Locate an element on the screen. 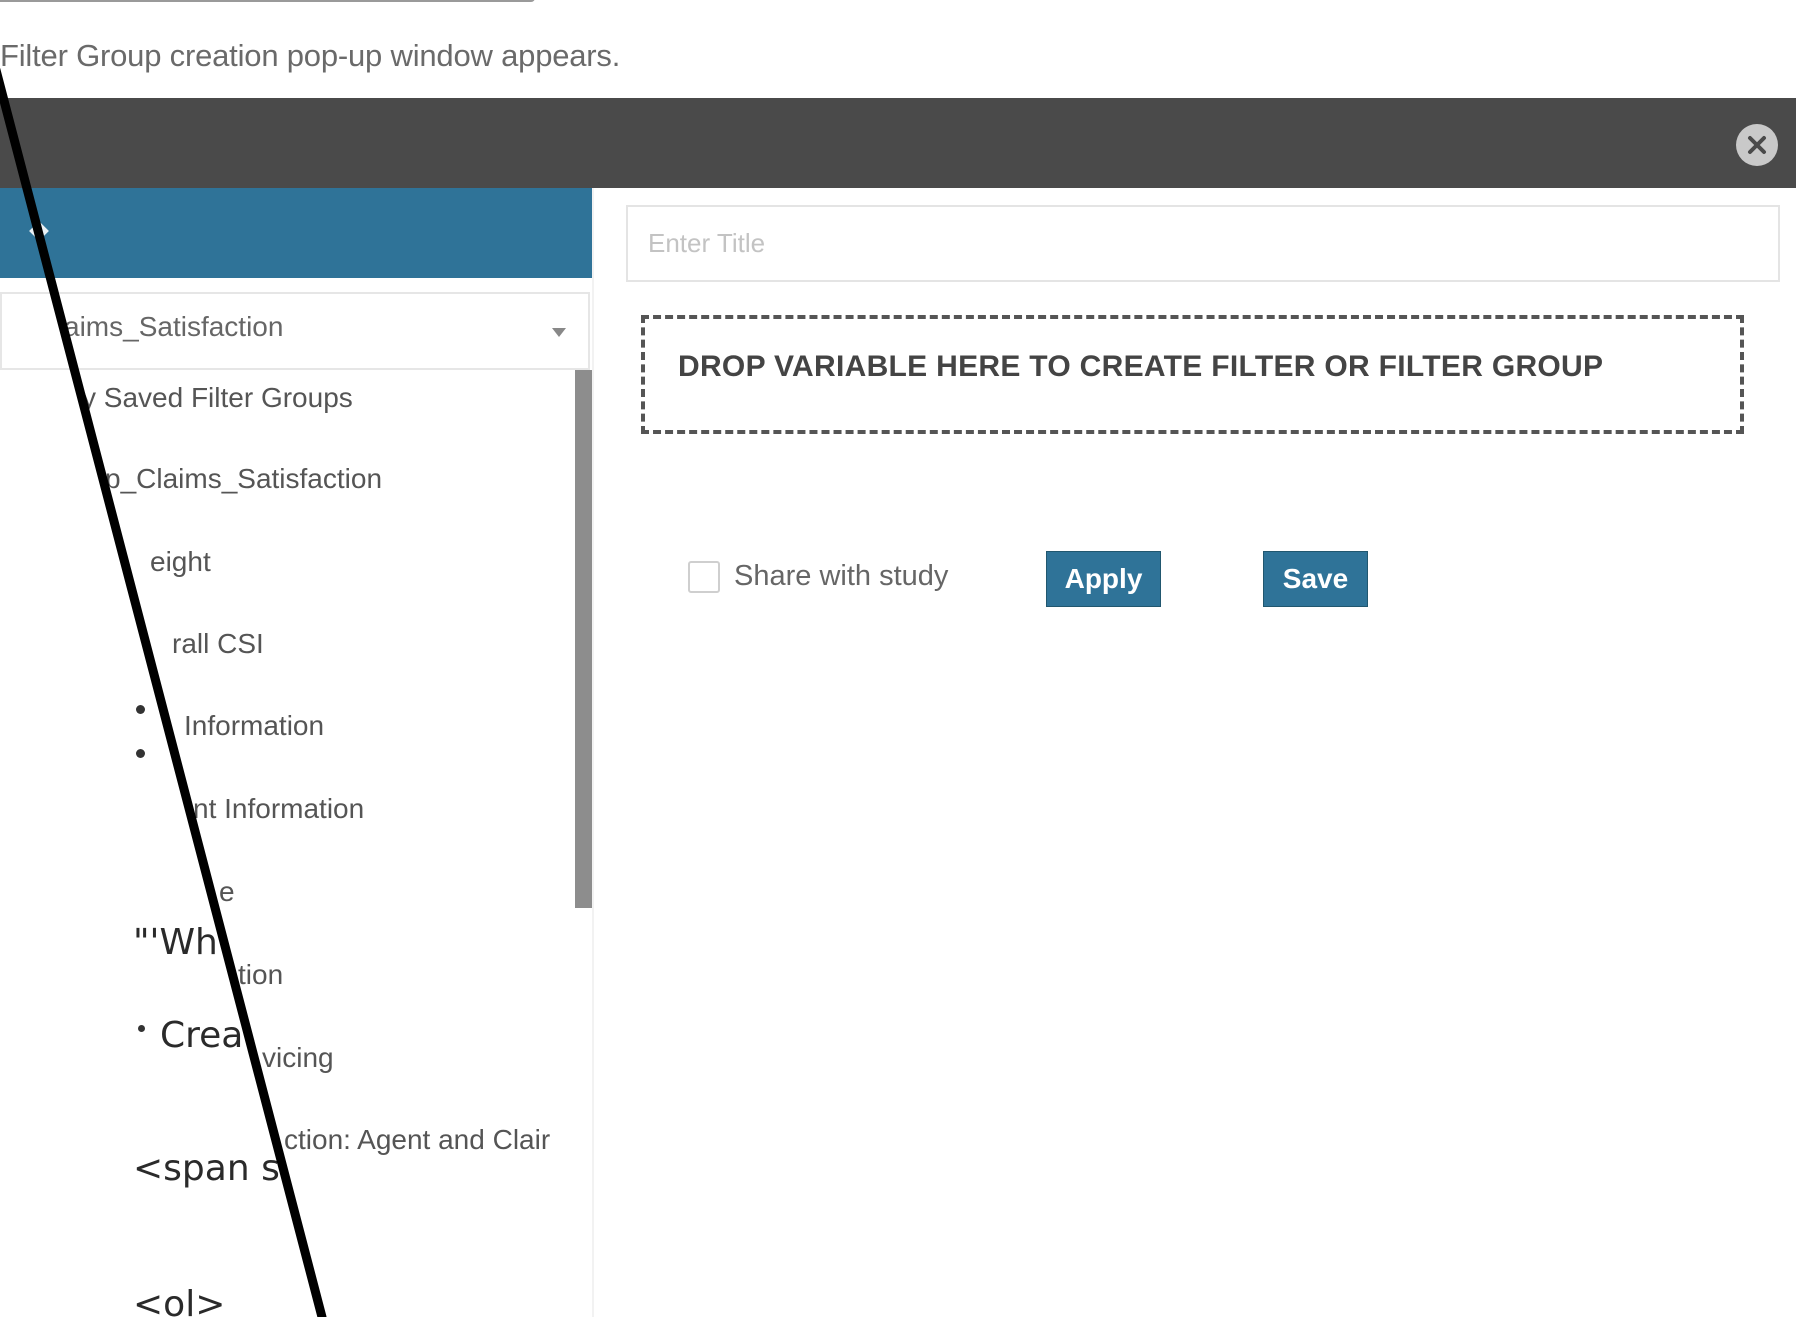  tree-item-agent-information: nt Information is located at coordinates (278, 809).